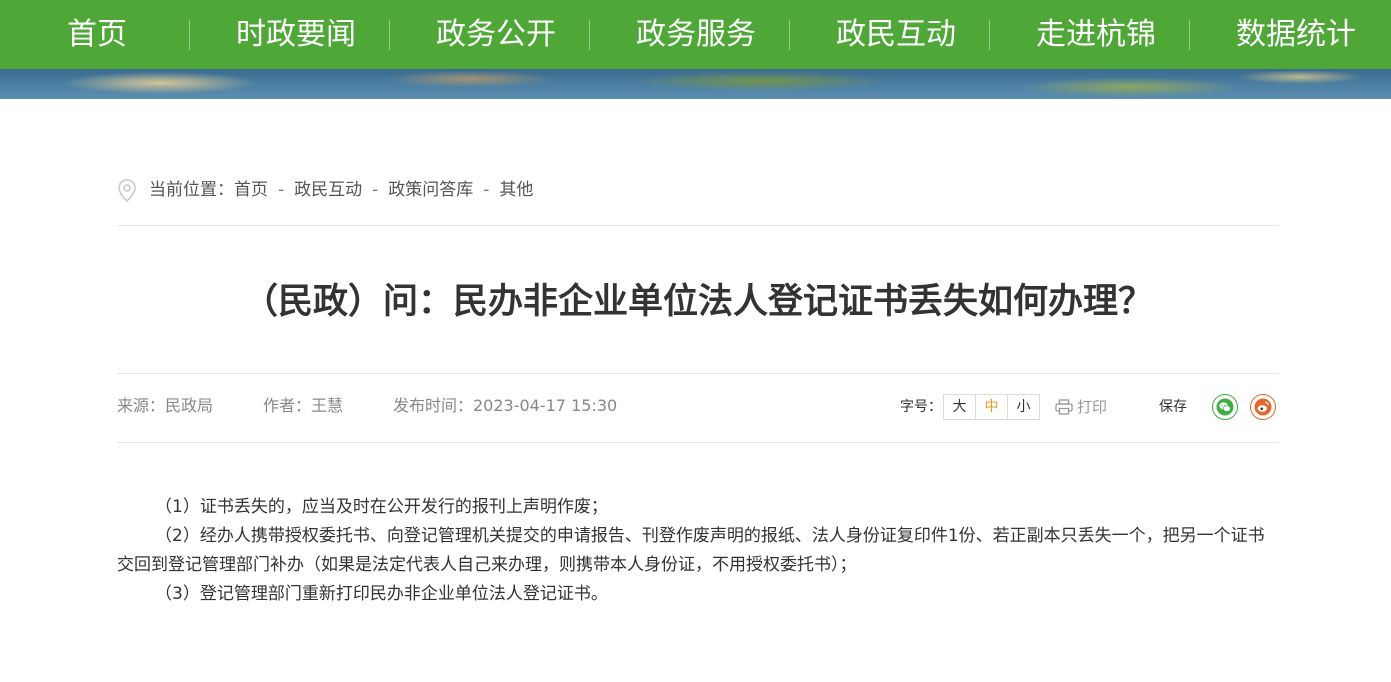  Describe the element at coordinates (430, 190) in the screenshot. I see `breadcrumb-policy-qa: 政策问答库` at that location.